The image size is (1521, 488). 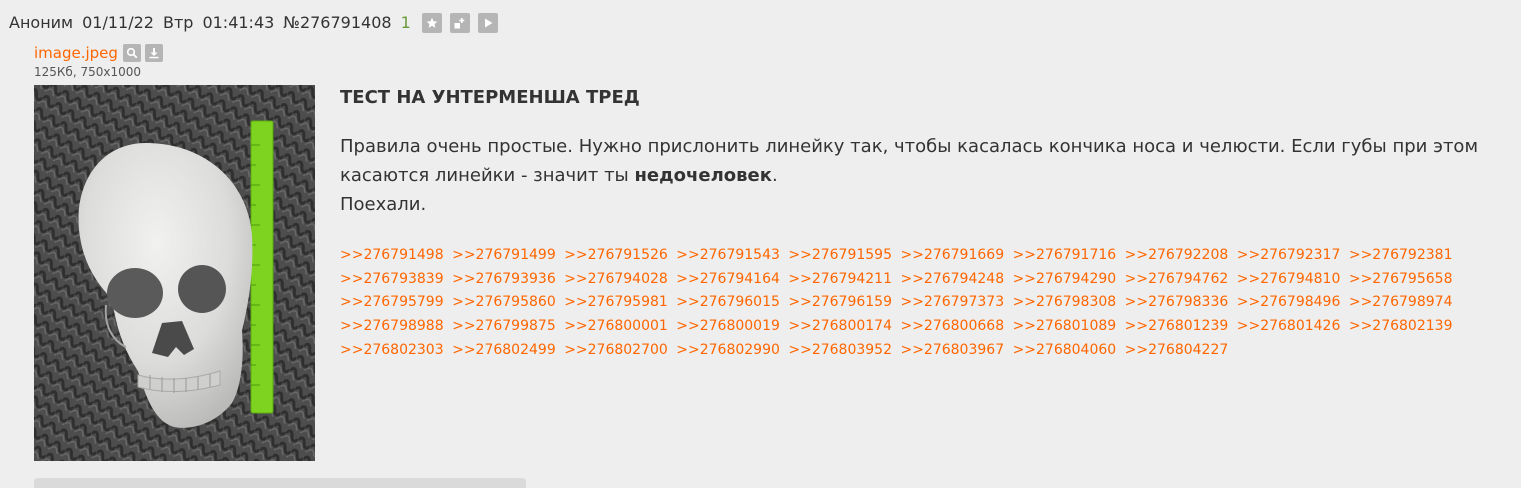 I want to click on post-weekday: Втр, so click(x=178, y=22).